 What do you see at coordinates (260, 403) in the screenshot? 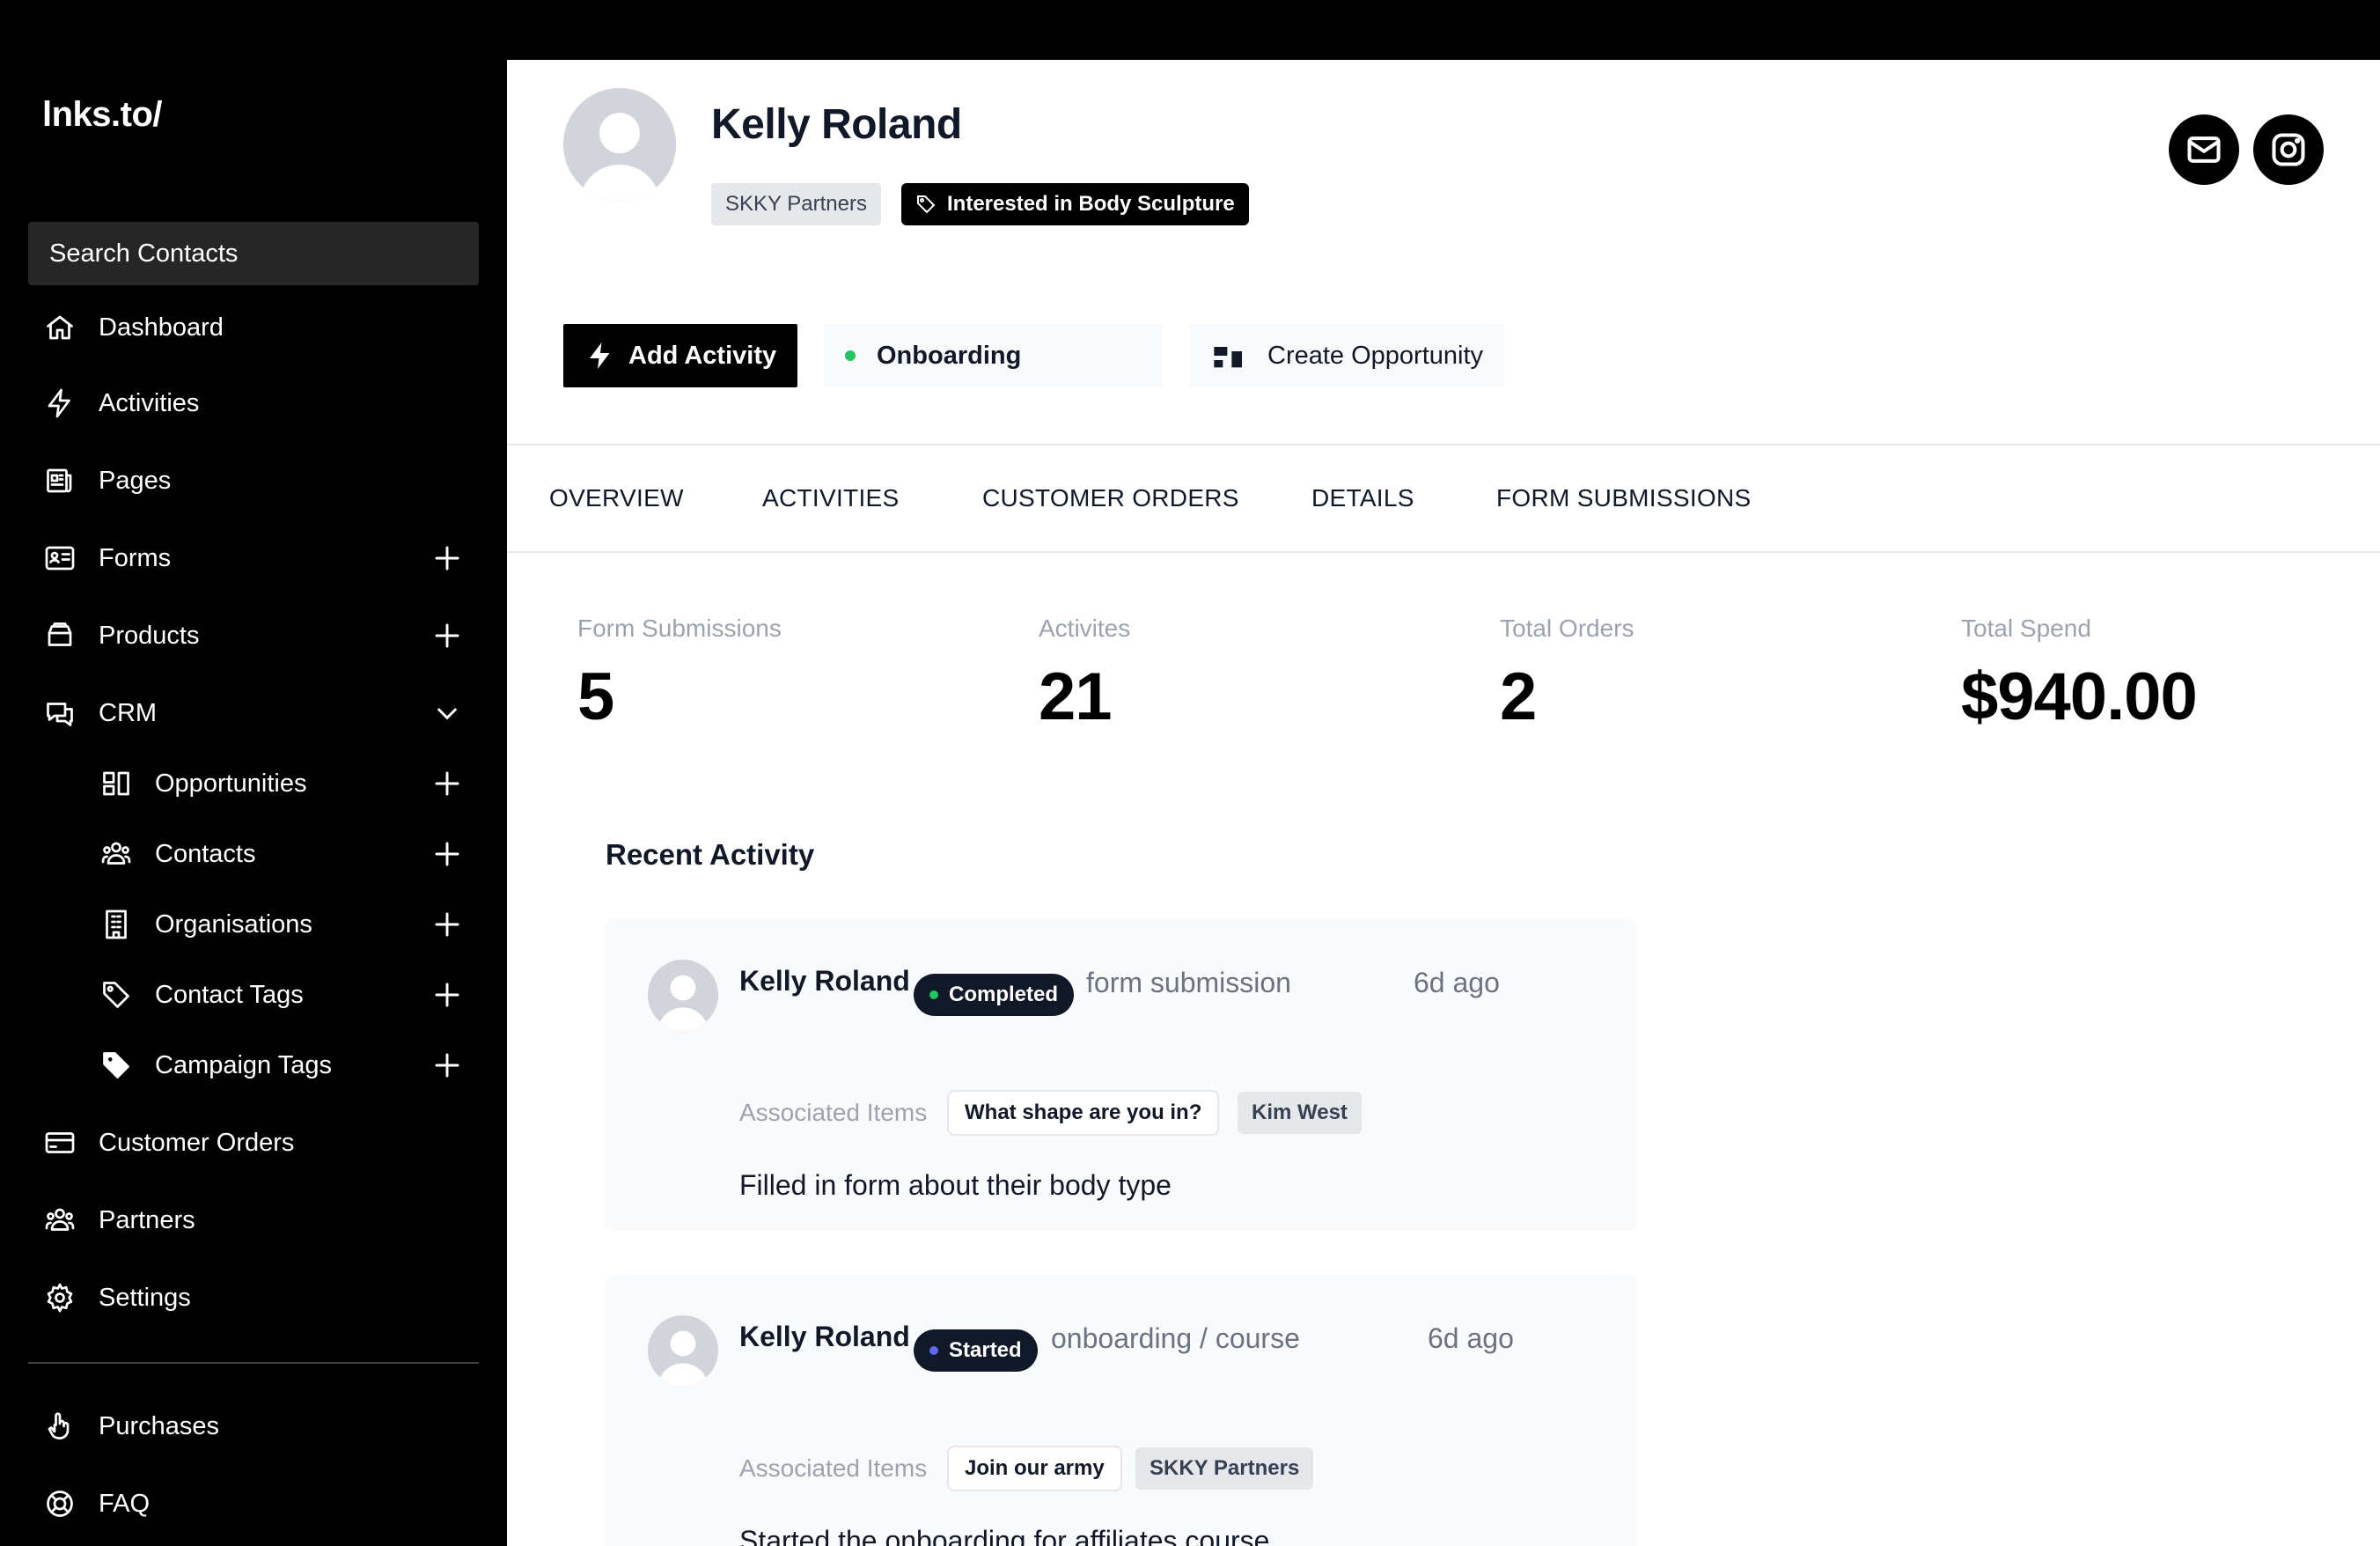
I see `sidebar-item-activities: Activities` at bounding box center [260, 403].